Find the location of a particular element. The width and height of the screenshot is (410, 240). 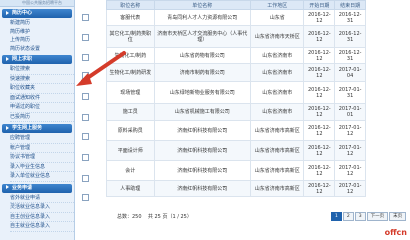

column-header-area: 工作地区 is located at coordinates (277, 5).